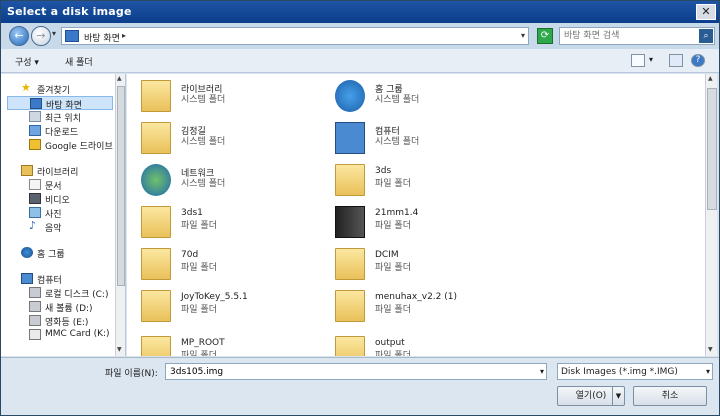  What do you see at coordinates (69, 11) in the screenshot?
I see `window-title: Select a disk image` at bounding box center [69, 11].